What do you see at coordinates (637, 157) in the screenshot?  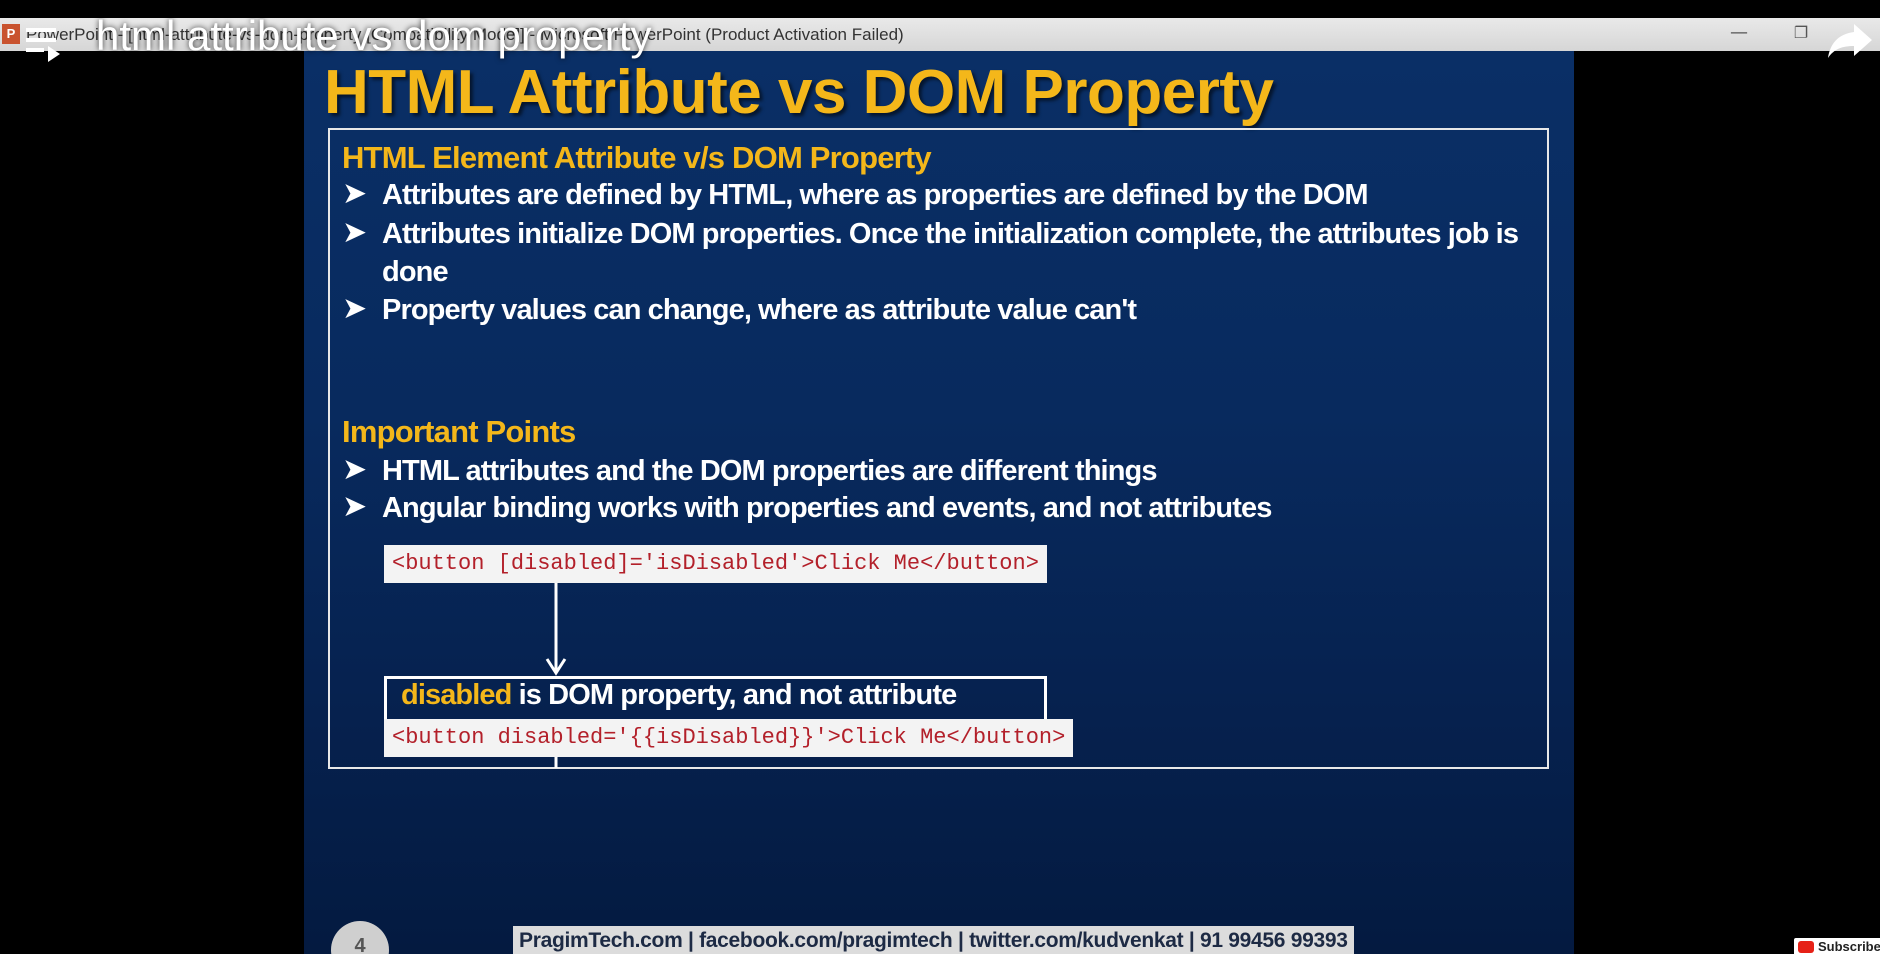 I see `section-heading-attribute-vs-property: HTML Element Attribute v/s DOM Property` at bounding box center [637, 157].